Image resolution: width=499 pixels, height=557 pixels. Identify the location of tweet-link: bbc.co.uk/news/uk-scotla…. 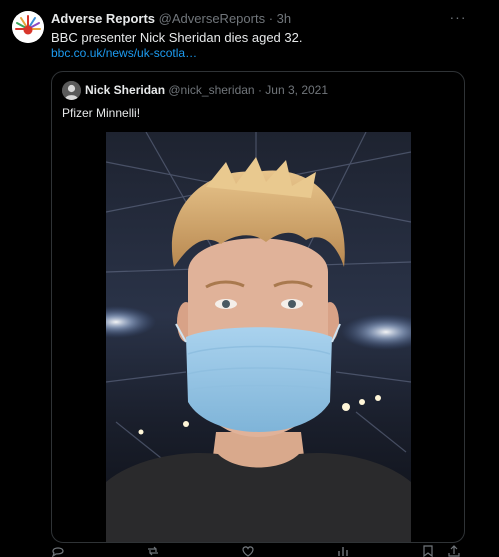
(124, 53).